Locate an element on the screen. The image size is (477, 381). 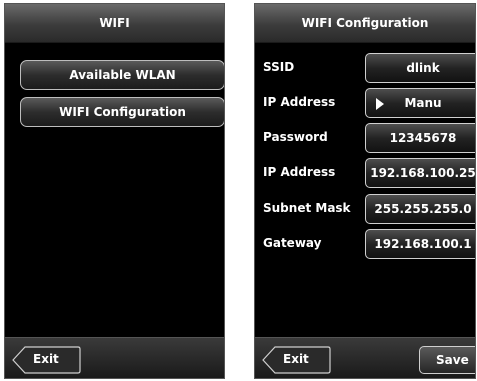
available-wlan-label: Available WLAN is located at coordinates (122, 75).